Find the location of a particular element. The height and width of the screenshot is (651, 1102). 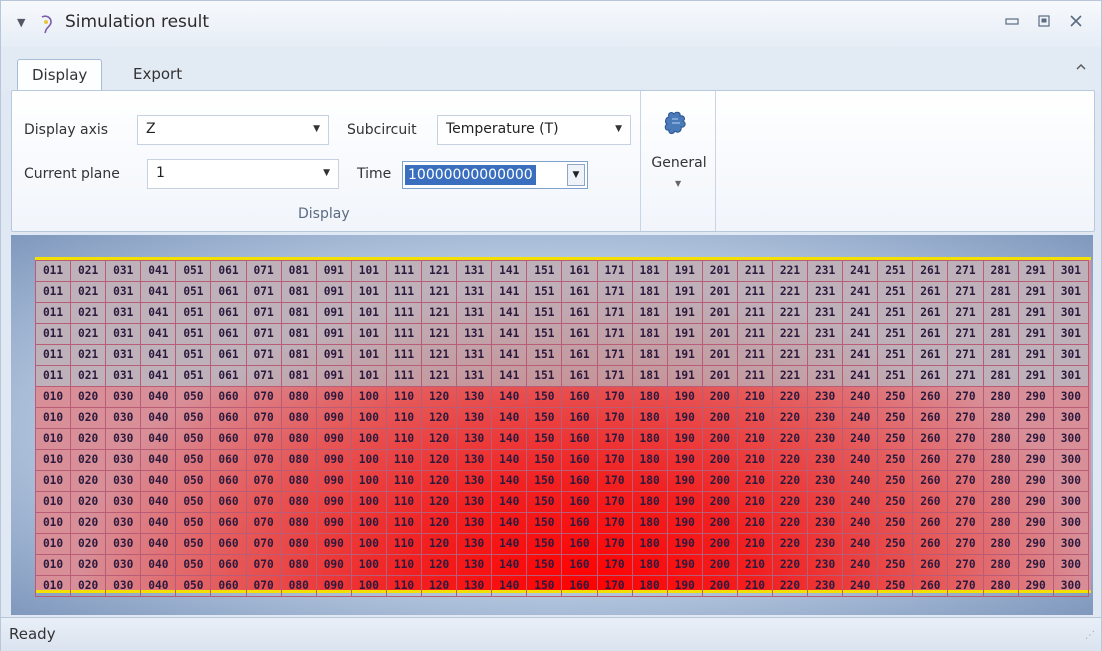

time-dropdown-button: ▼ is located at coordinates (576, 175).